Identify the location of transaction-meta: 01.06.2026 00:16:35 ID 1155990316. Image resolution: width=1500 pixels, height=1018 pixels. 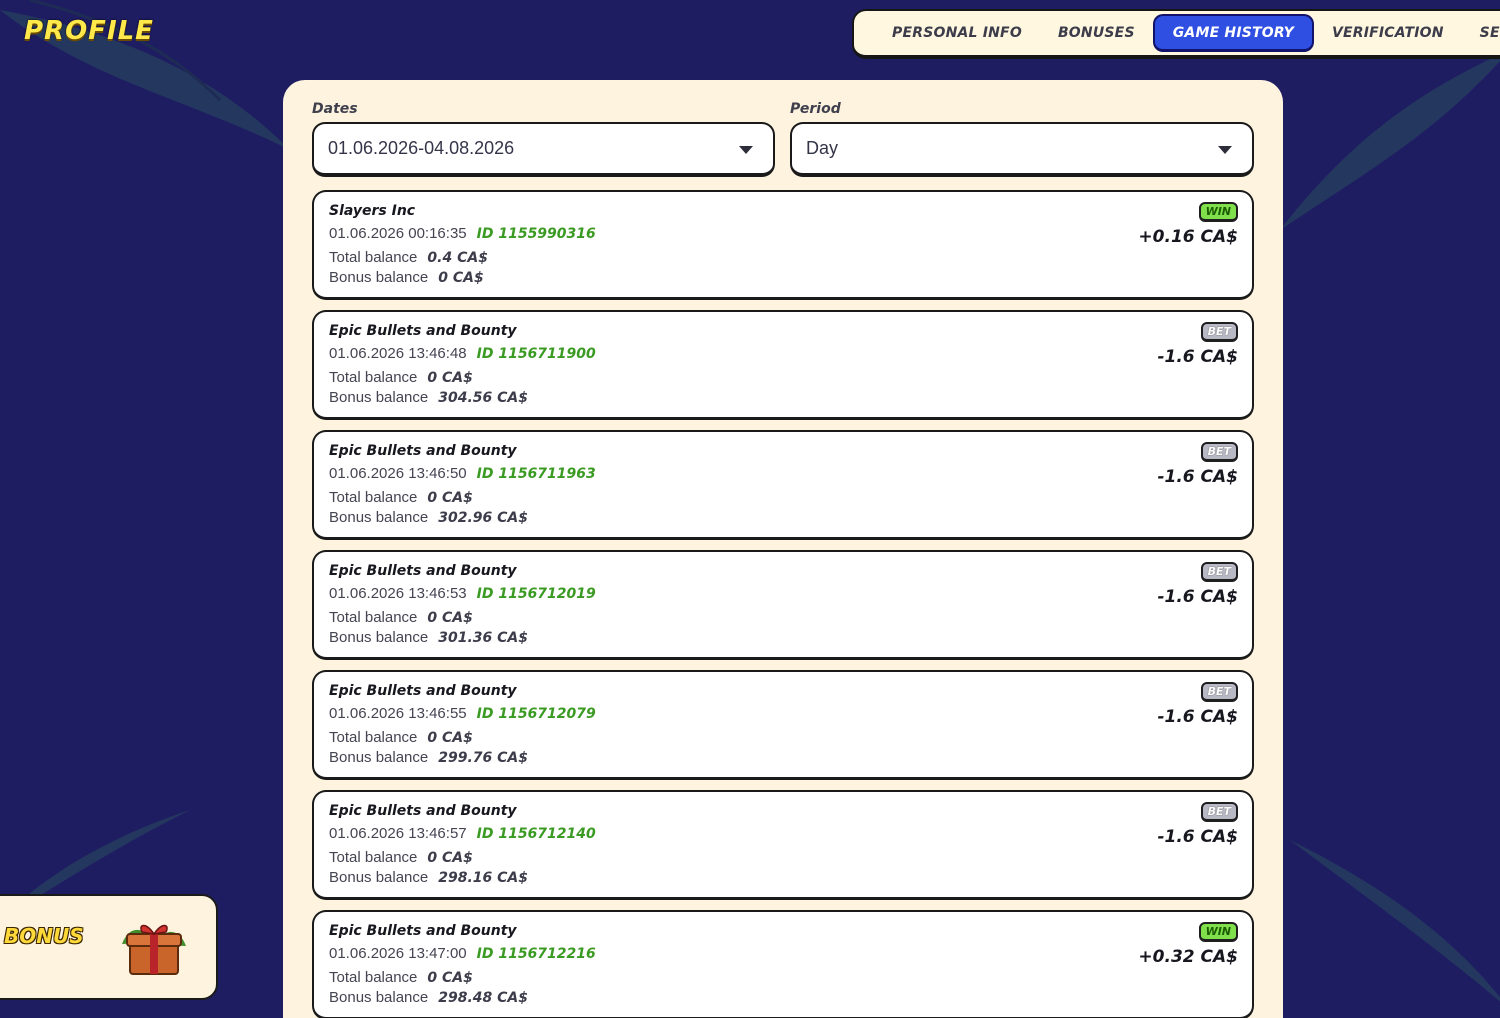
(462, 233).